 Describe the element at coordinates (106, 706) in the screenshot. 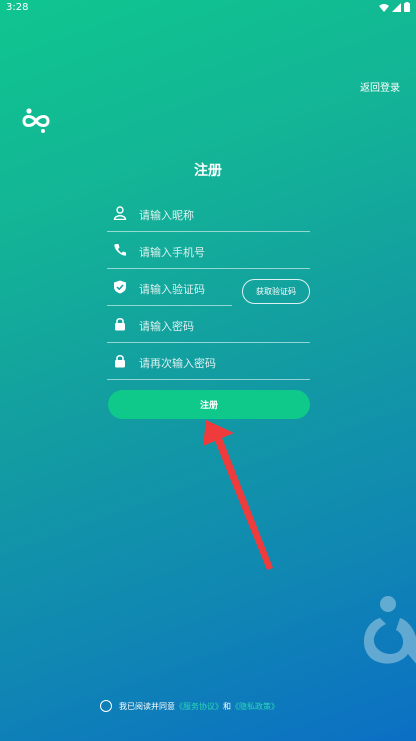

I see `agree-checkbox` at that location.